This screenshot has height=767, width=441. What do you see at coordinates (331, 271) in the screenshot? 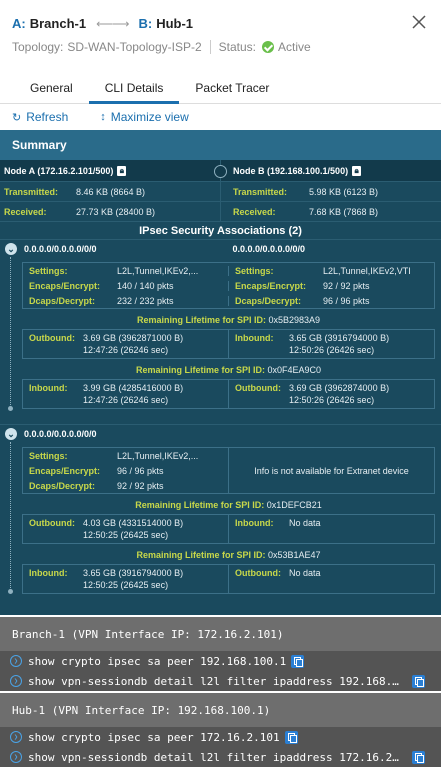
I see `b-settings-cell: Settings: L2L,Tunnel,IKEv2,VTI` at bounding box center [331, 271].